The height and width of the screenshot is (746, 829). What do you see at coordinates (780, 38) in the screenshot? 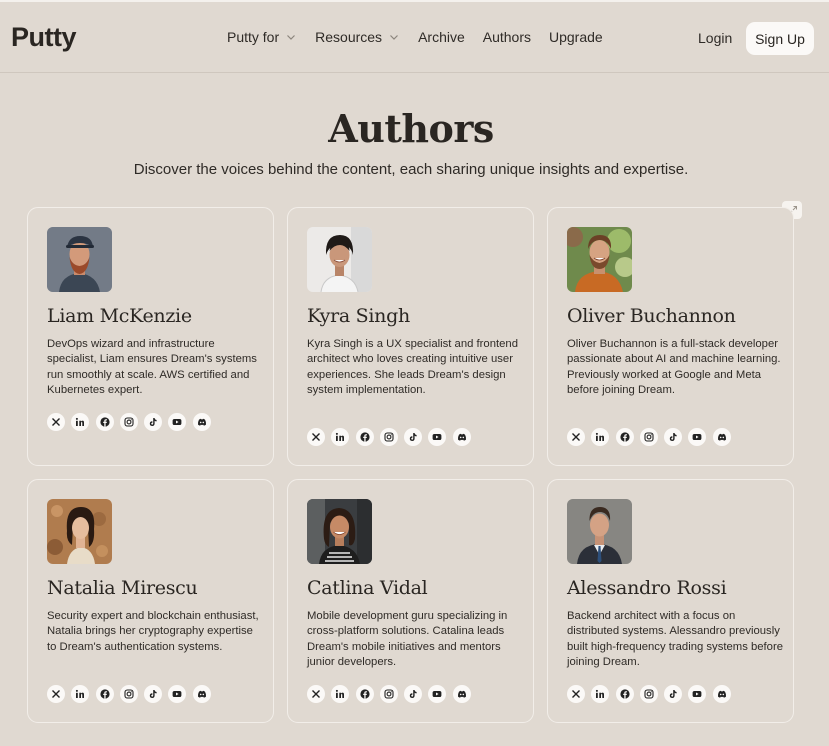
I see `signup-button: Sign Up` at bounding box center [780, 38].